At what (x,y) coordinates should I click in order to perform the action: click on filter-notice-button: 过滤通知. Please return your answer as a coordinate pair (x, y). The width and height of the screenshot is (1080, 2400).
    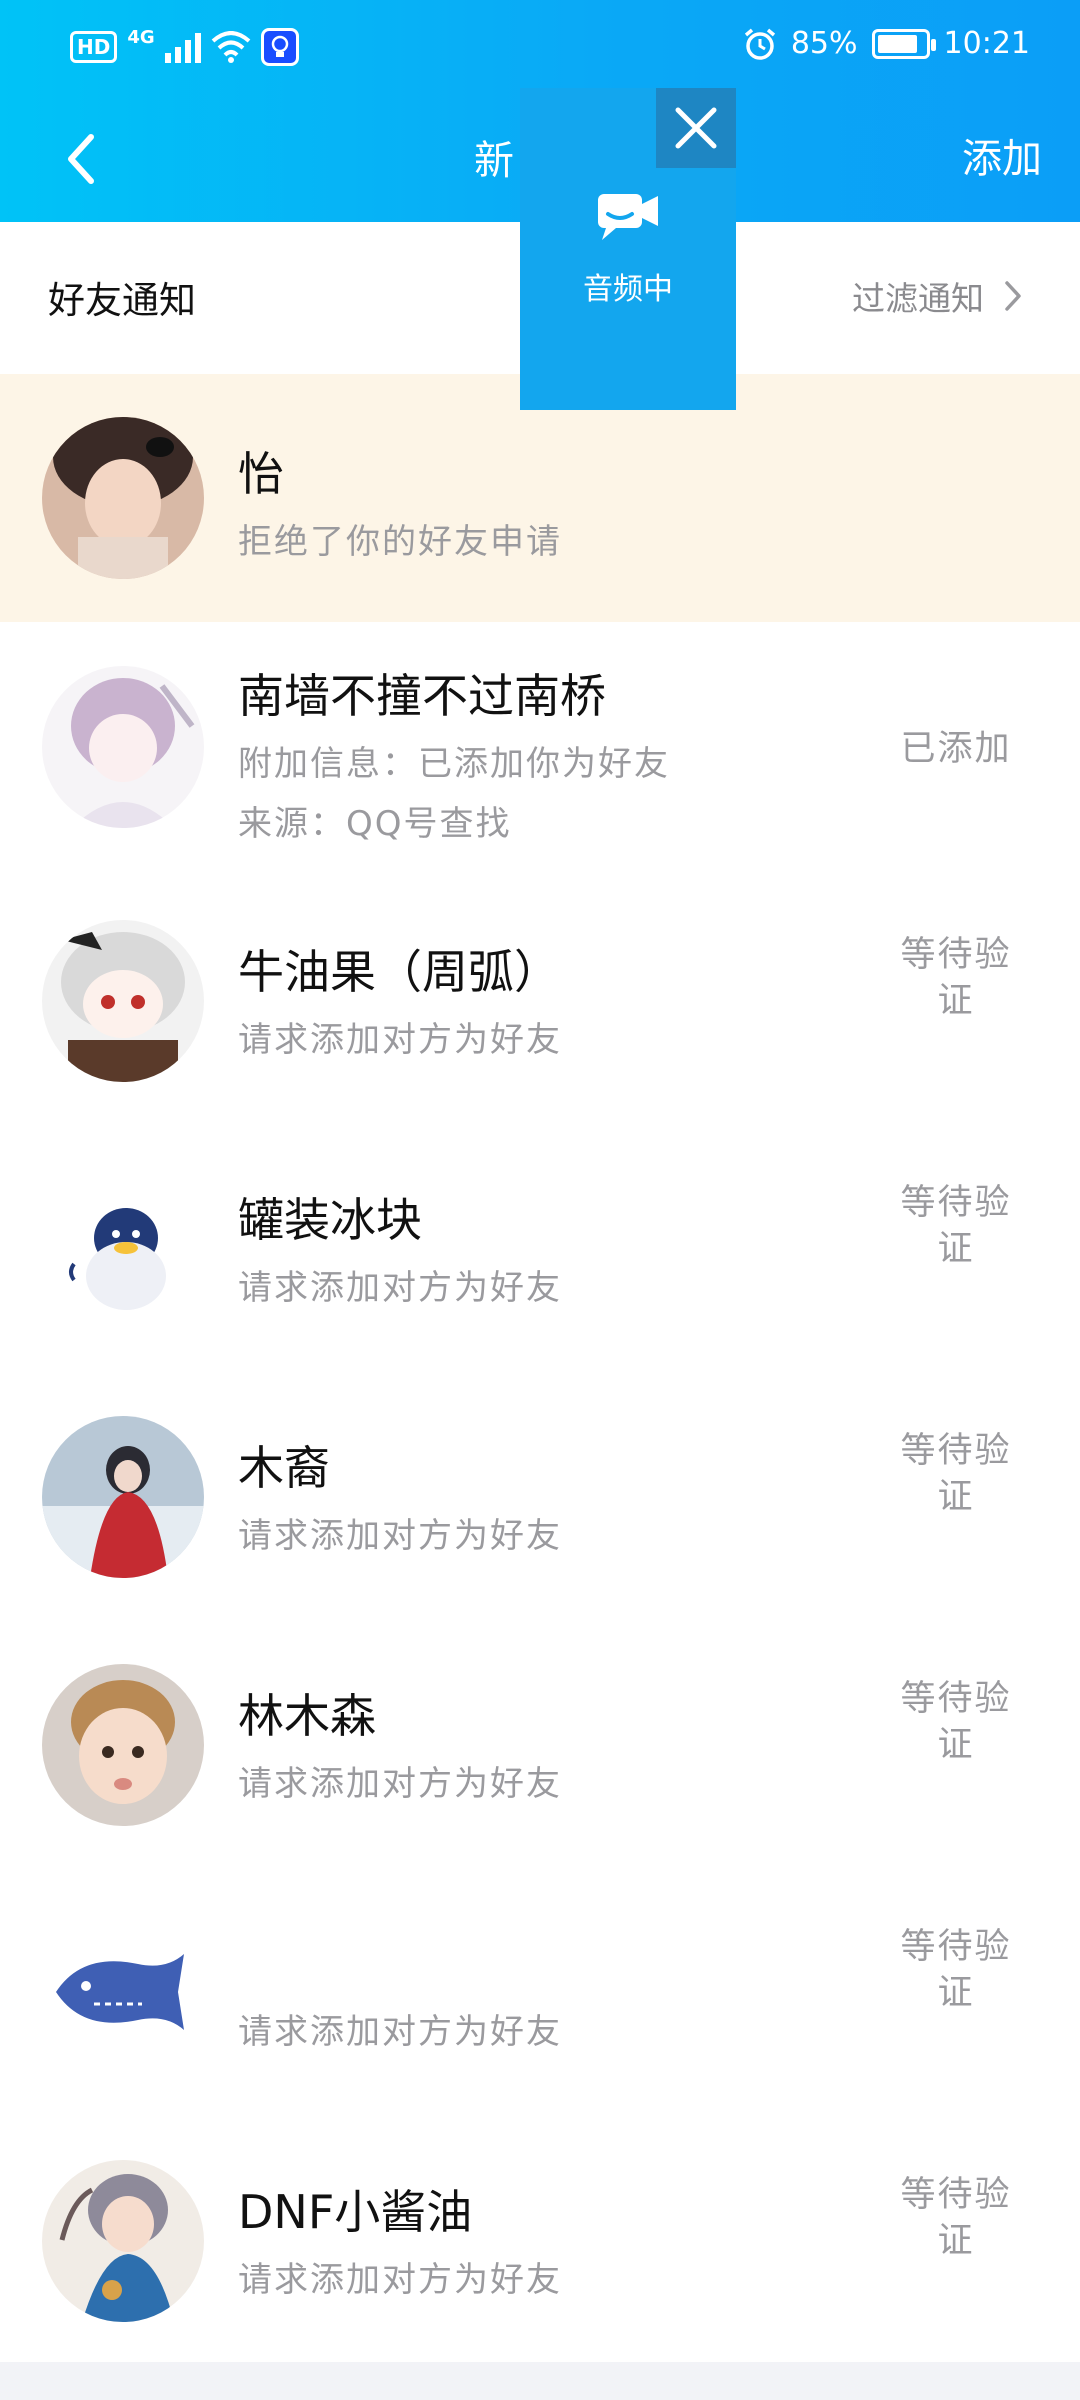
    Looking at the image, I should click on (937, 296).